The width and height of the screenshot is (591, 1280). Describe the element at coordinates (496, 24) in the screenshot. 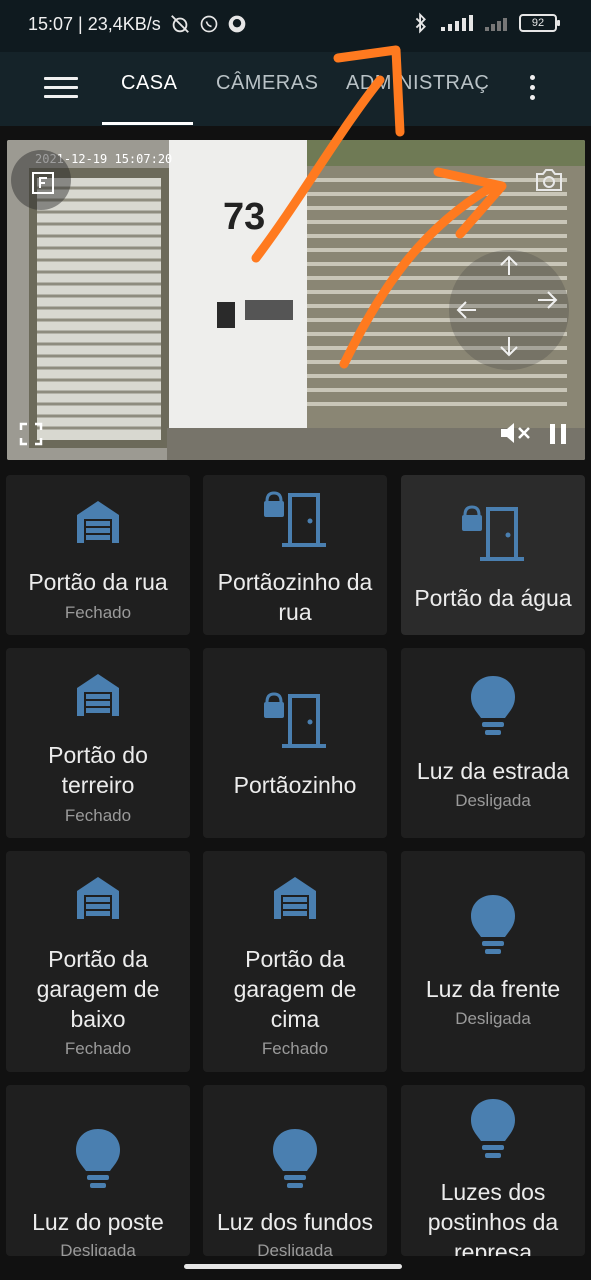

I see `signal-weak-icon` at that location.